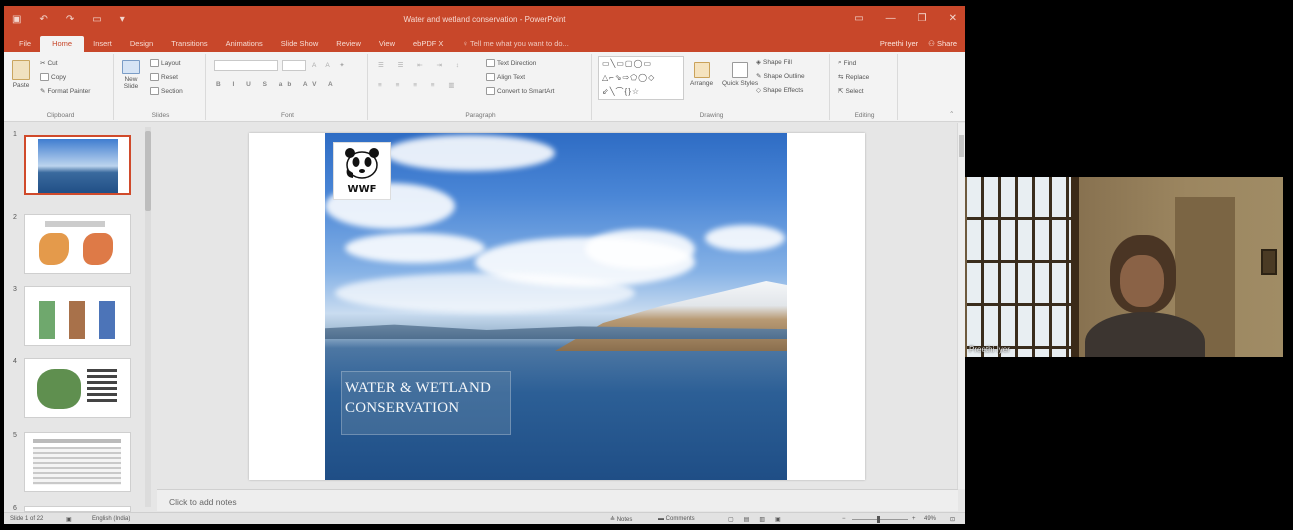 This screenshot has height=530, width=1293. I want to click on tab-review: Review, so click(348, 45).